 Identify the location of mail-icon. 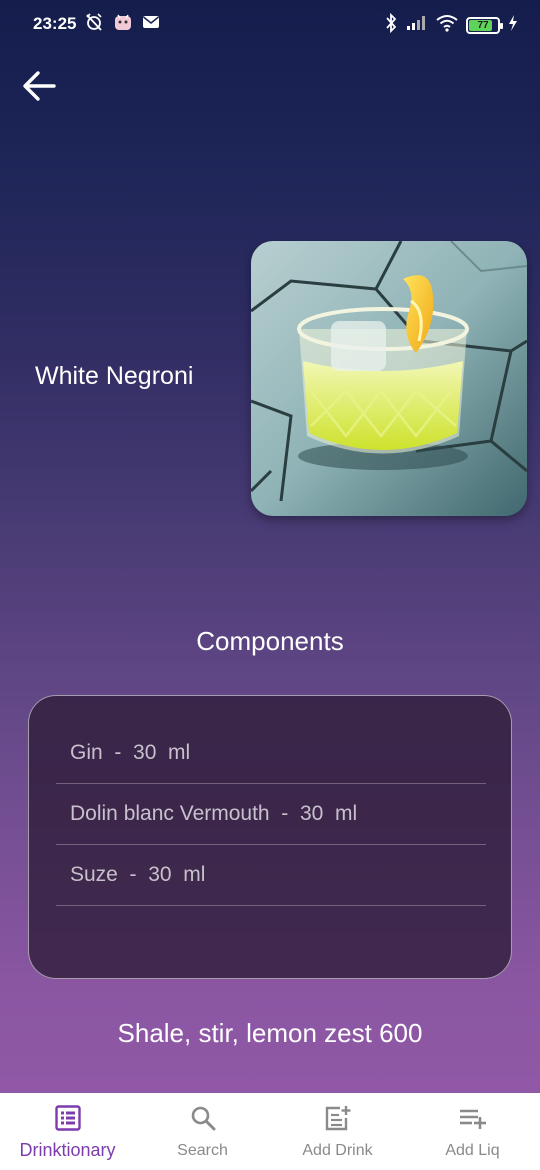
(151, 24).